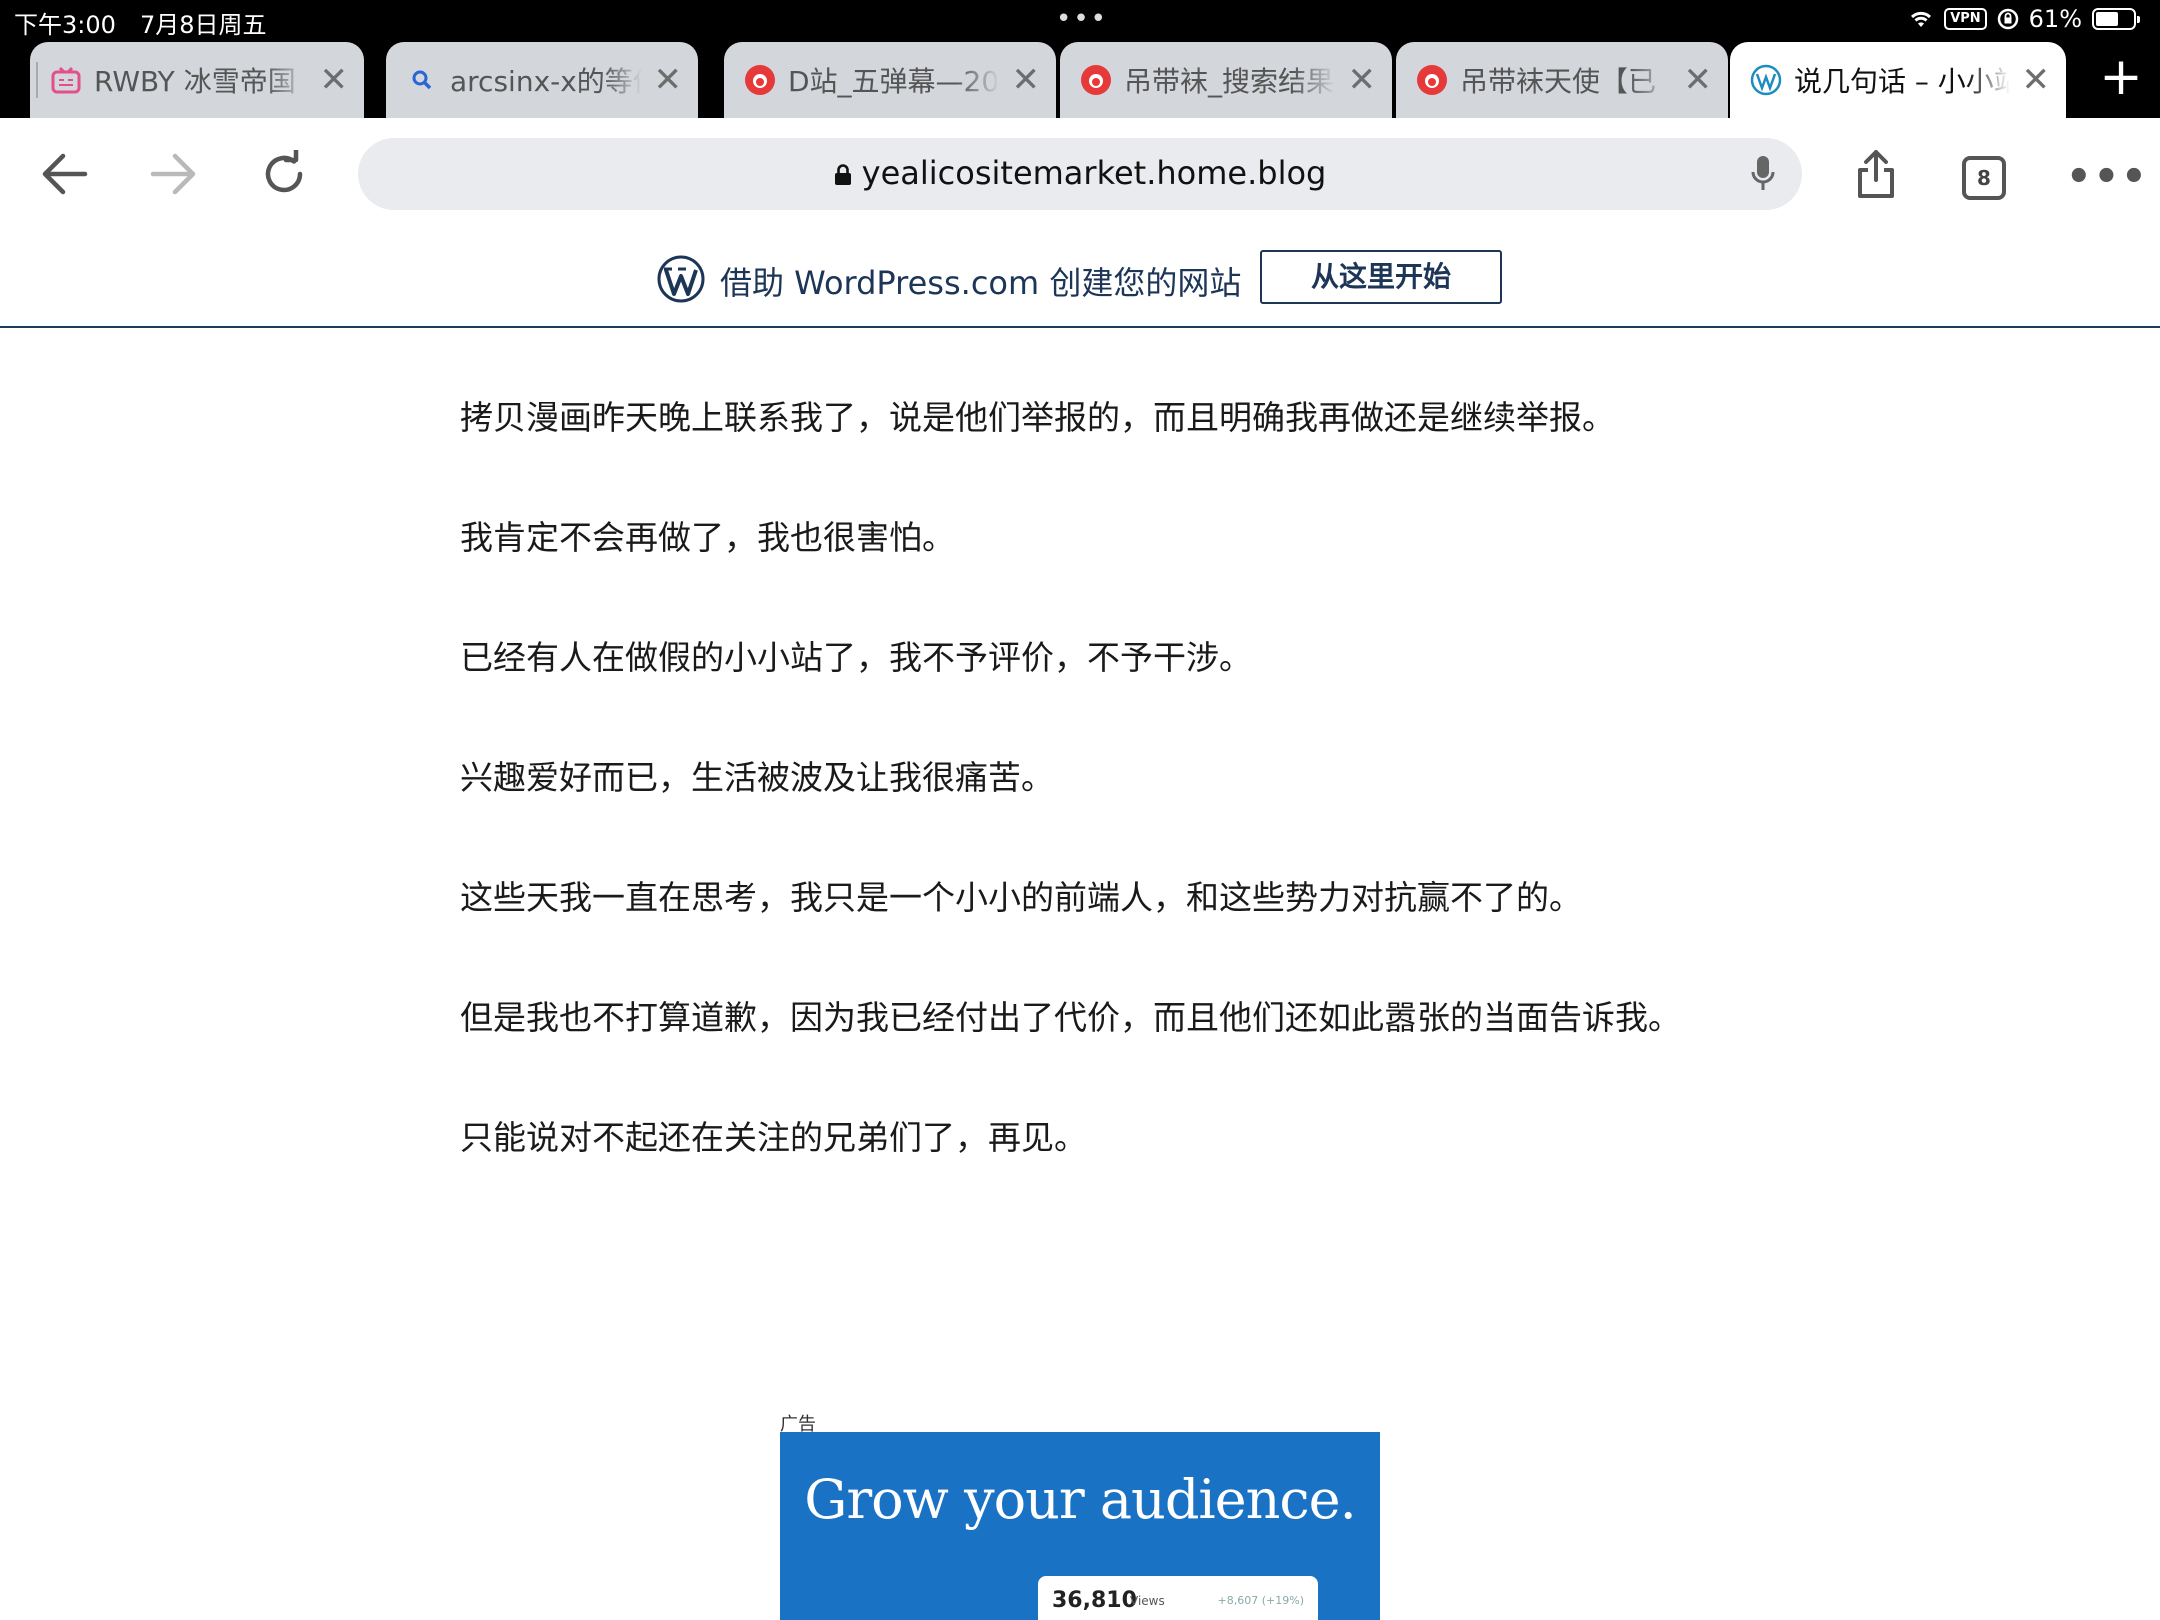 The image size is (2160, 1620). I want to click on multitasking-dots-icon: •••, so click(1082, 19).